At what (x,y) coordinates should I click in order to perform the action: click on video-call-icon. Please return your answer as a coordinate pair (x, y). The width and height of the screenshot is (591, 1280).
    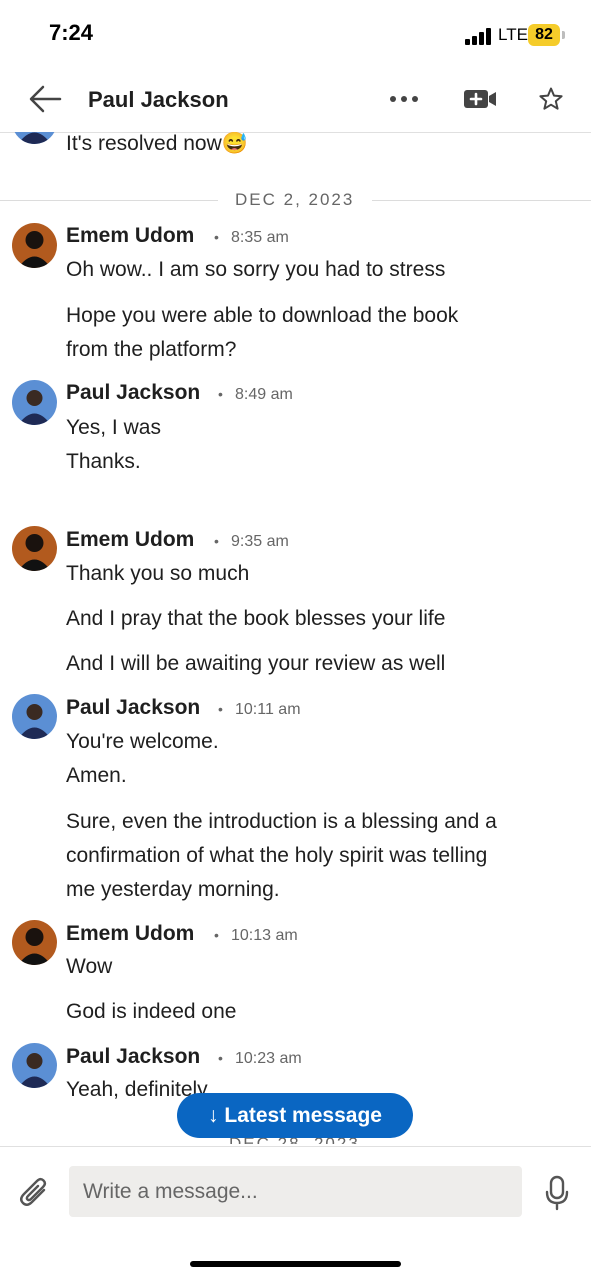
    Looking at the image, I should click on (480, 99).